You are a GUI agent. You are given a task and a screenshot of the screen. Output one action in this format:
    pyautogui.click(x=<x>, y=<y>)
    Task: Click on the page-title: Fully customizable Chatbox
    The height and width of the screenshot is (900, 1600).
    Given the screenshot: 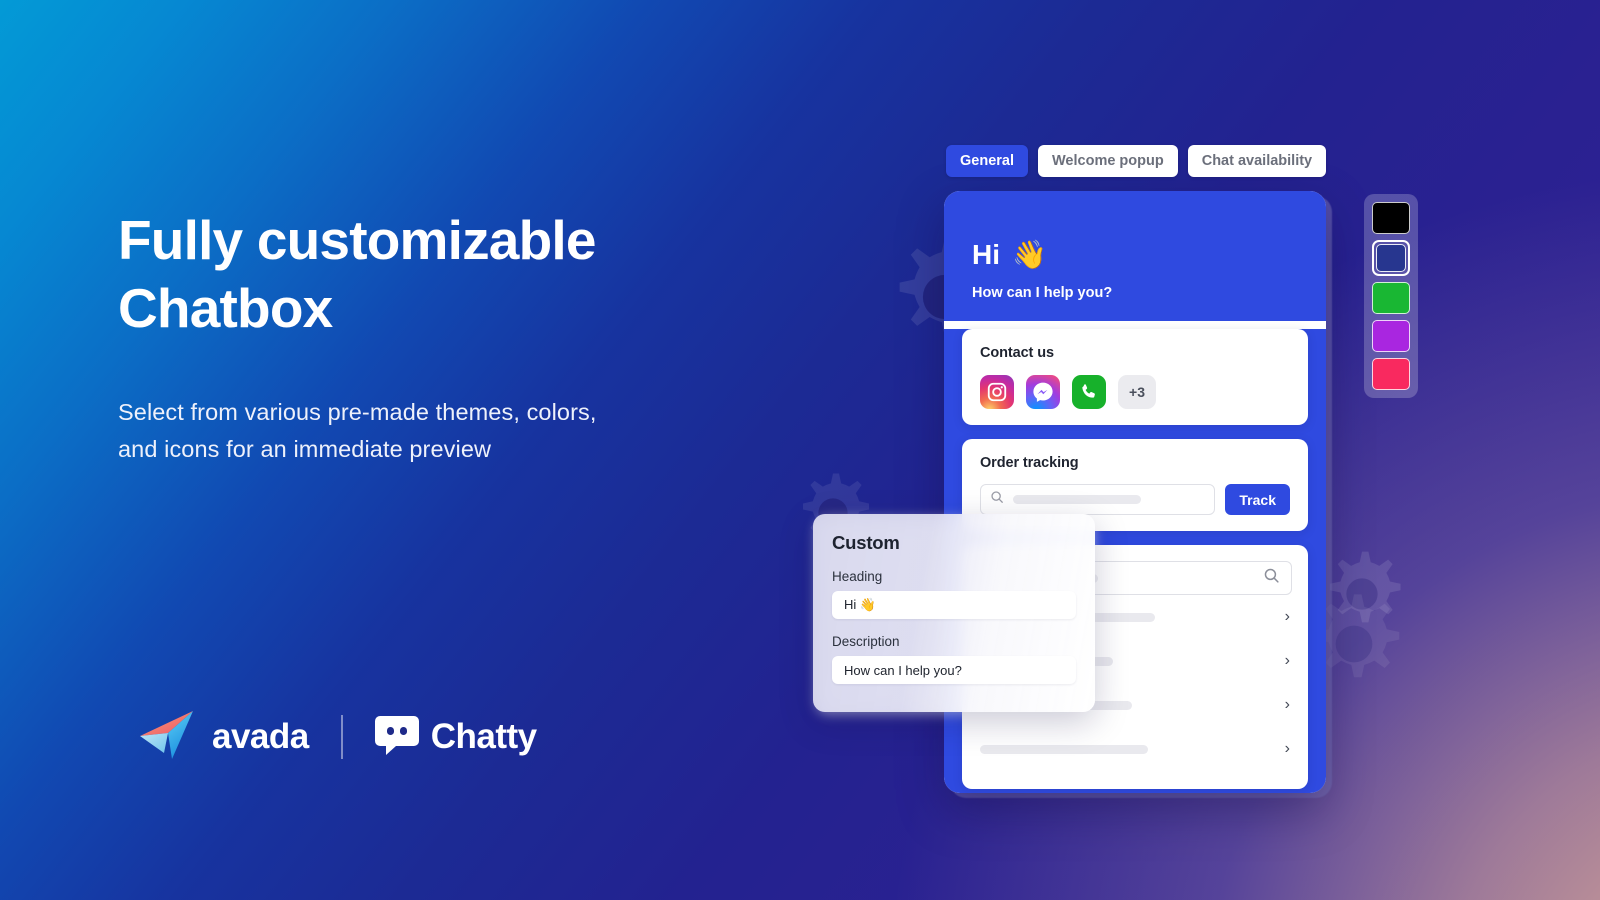 What is the action you would take?
    pyautogui.click(x=468, y=274)
    